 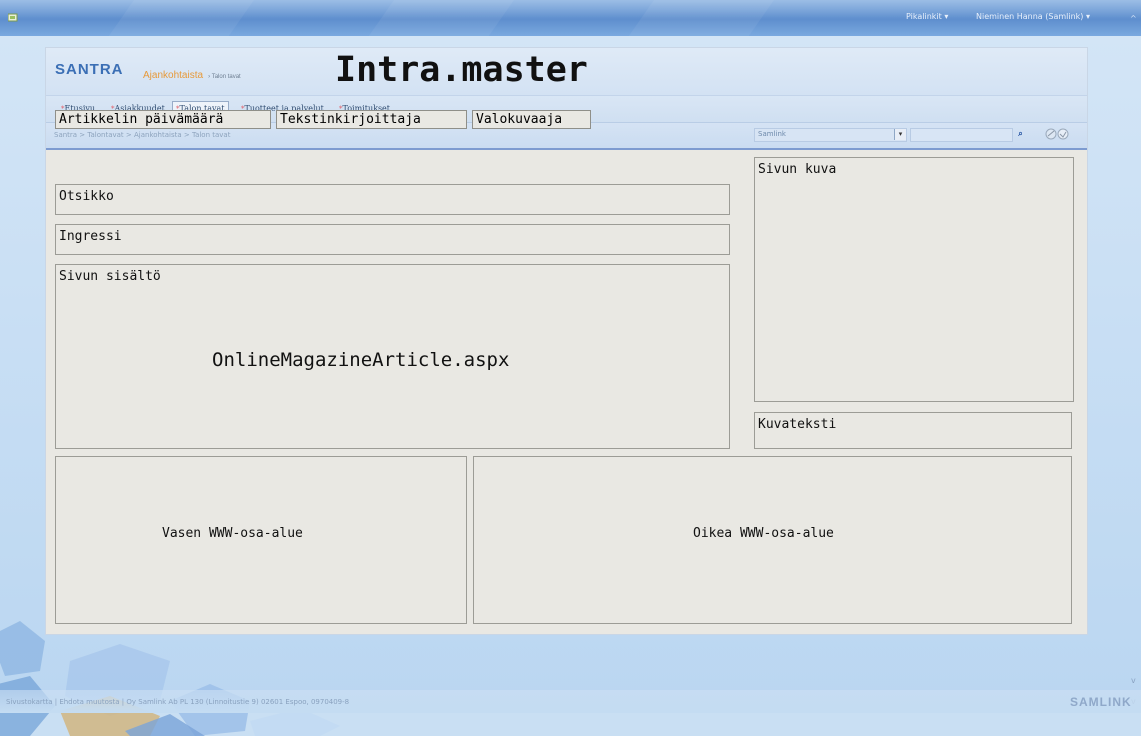 I want to click on scrollbar, so click(x=1134, y=366).